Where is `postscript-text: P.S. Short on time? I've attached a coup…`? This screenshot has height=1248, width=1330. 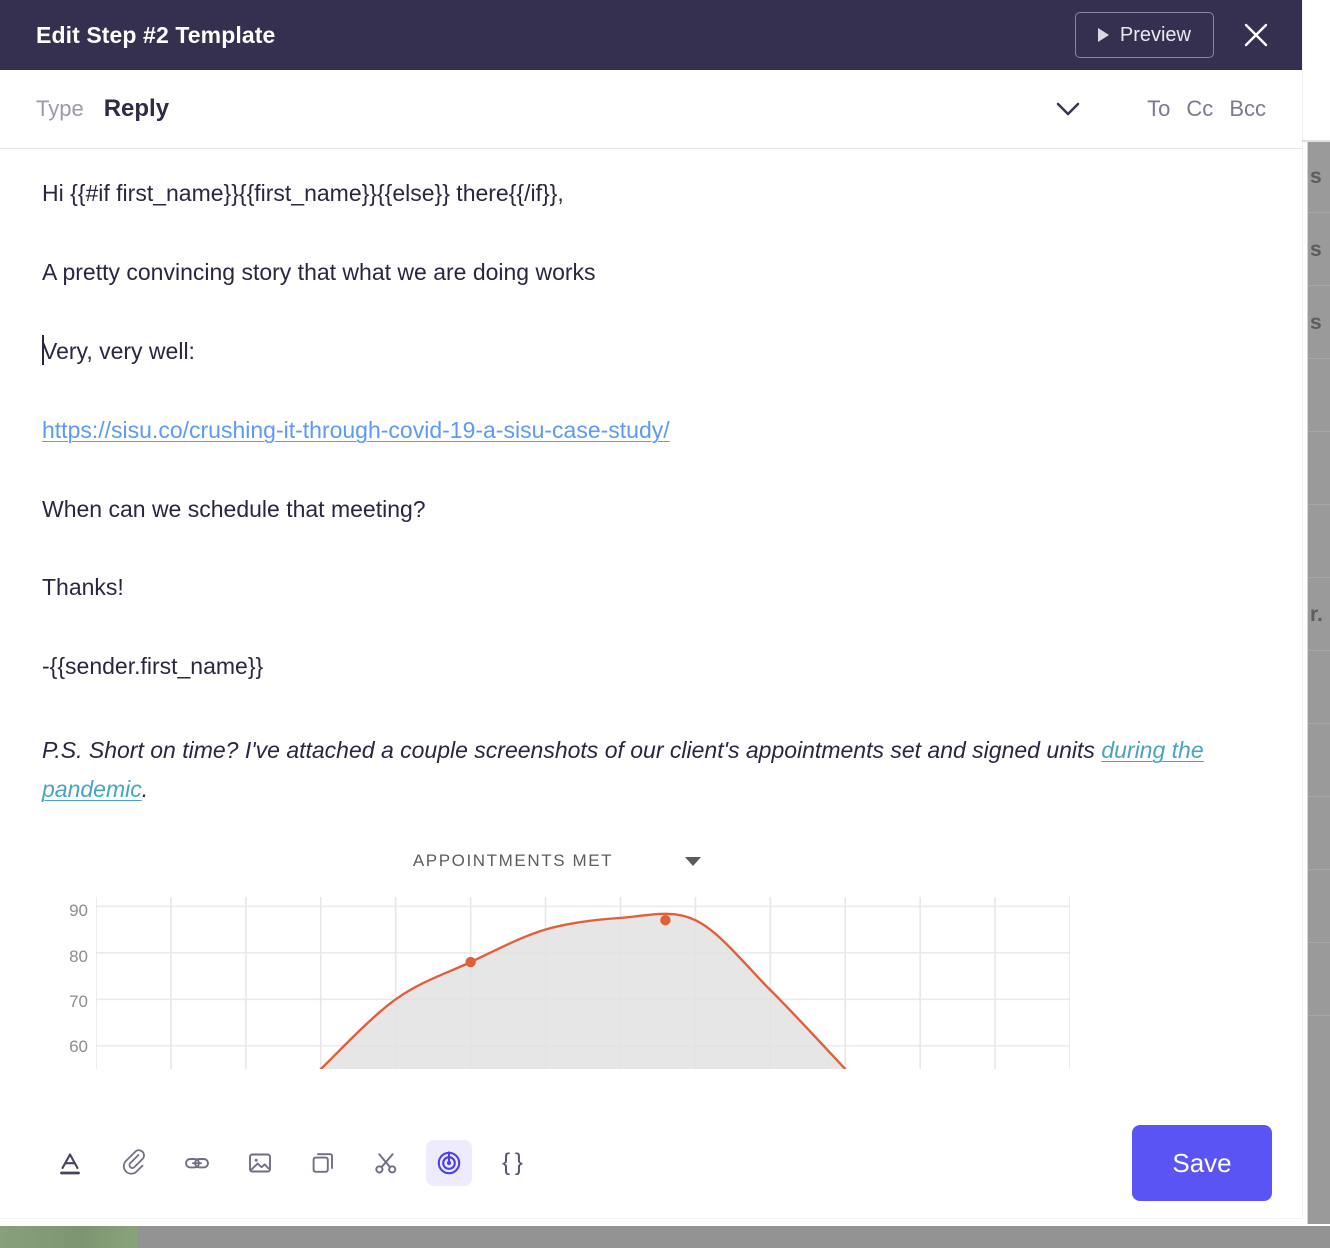 postscript-text: P.S. Short on time? I've attached a coup… is located at coordinates (572, 750).